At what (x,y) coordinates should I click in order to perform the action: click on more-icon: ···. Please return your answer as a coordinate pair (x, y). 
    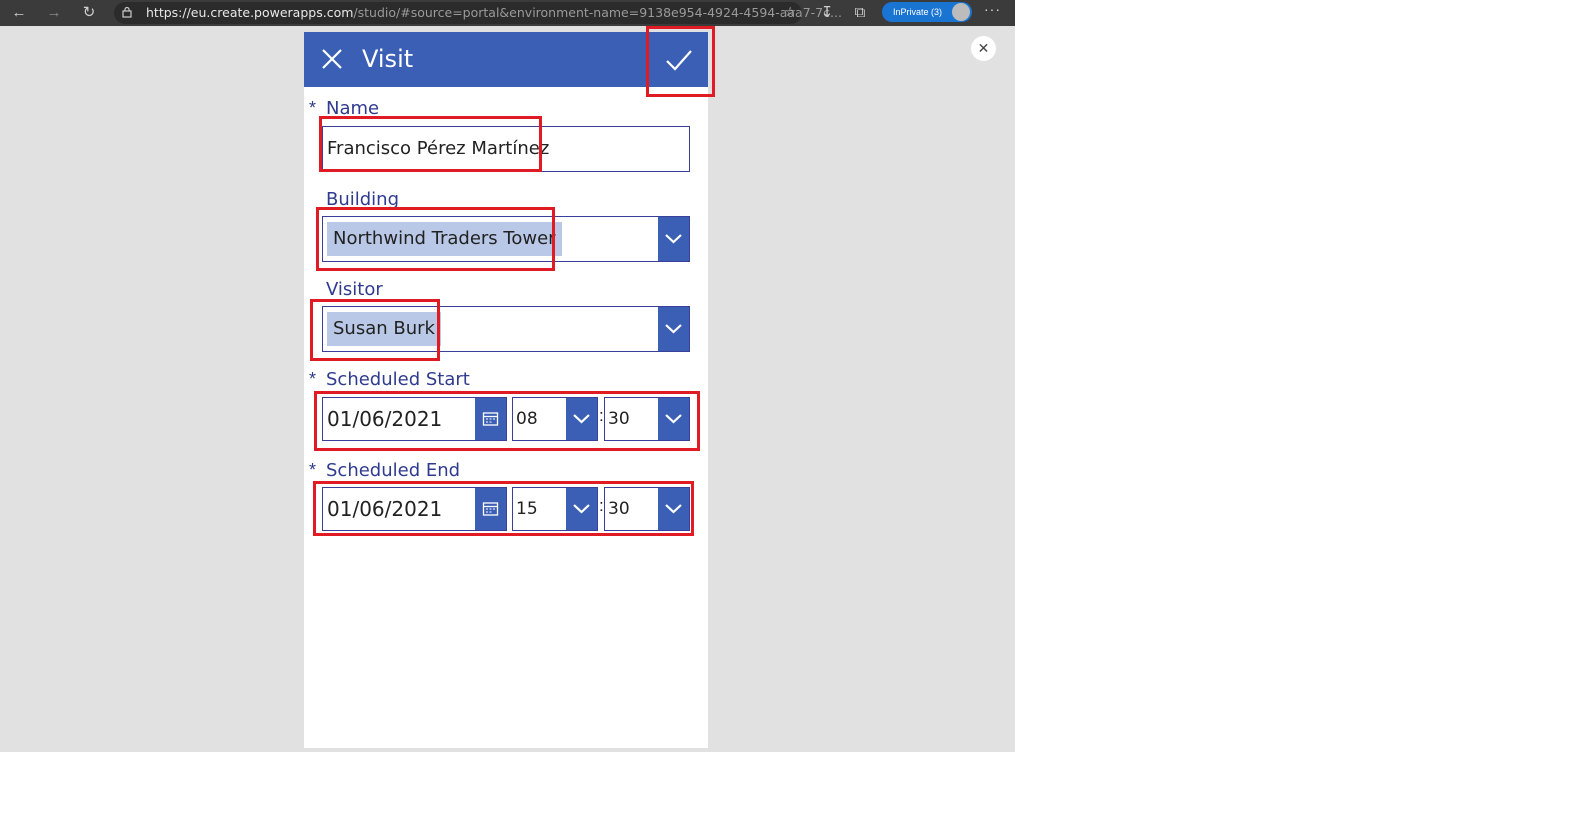
    Looking at the image, I should click on (992, 9).